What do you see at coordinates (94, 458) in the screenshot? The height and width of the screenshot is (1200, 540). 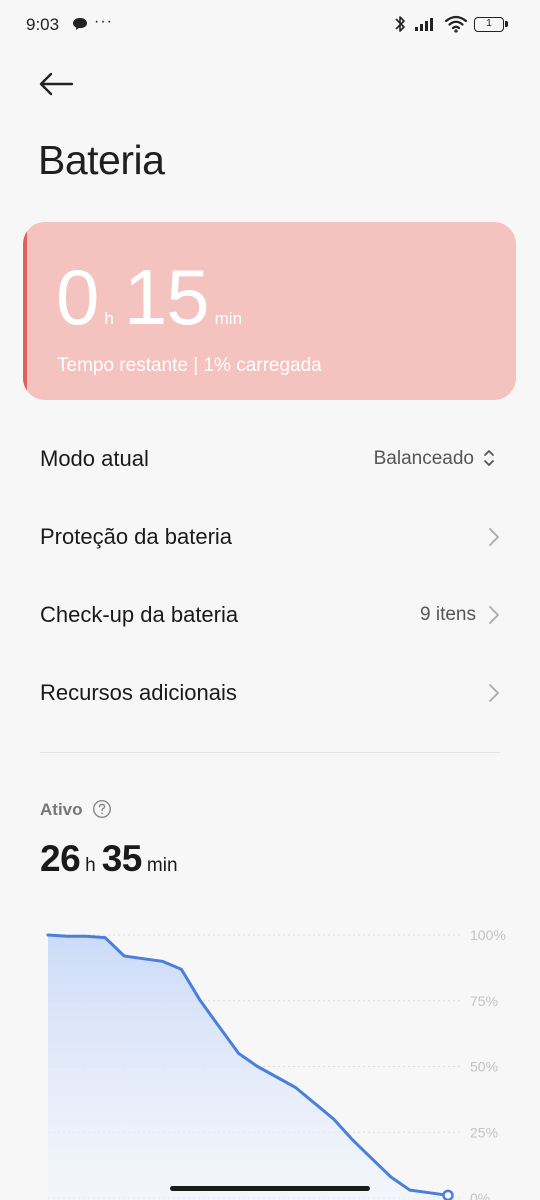 I see `setting-label: Modo atual` at bounding box center [94, 458].